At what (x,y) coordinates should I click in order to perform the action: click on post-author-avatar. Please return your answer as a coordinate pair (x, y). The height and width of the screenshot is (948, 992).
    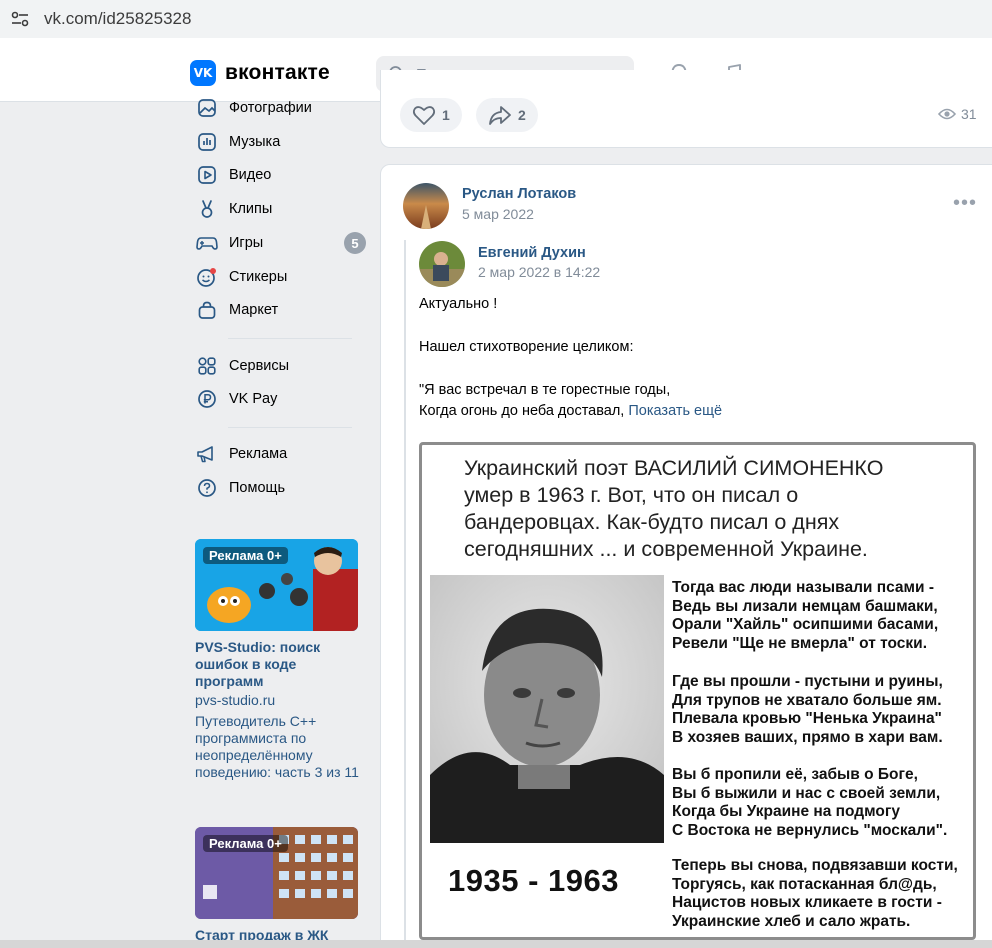
    Looking at the image, I should click on (426, 206).